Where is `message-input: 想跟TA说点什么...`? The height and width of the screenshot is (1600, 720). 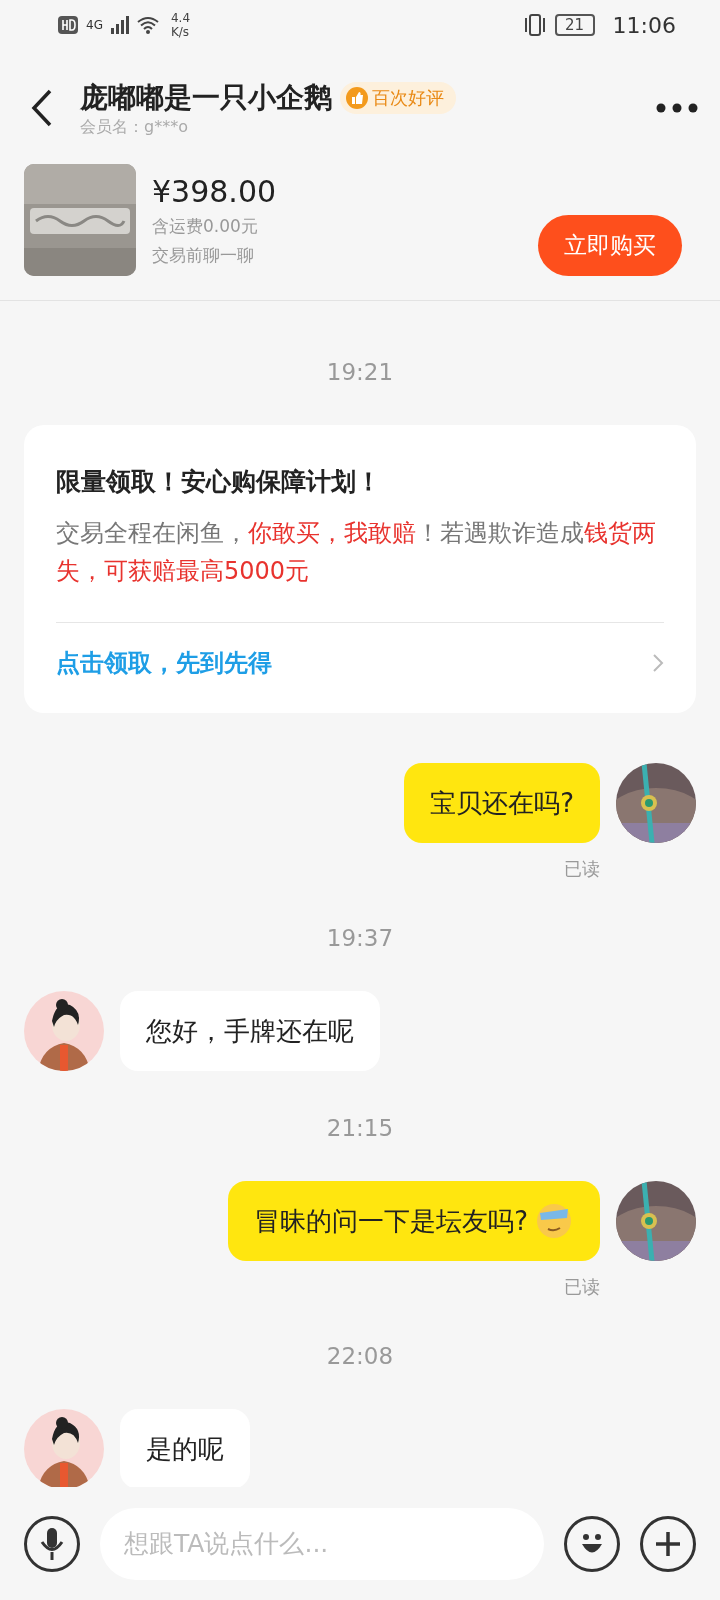 message-input: 想跟TA说点什么... is located at coordinates (322, 1543).